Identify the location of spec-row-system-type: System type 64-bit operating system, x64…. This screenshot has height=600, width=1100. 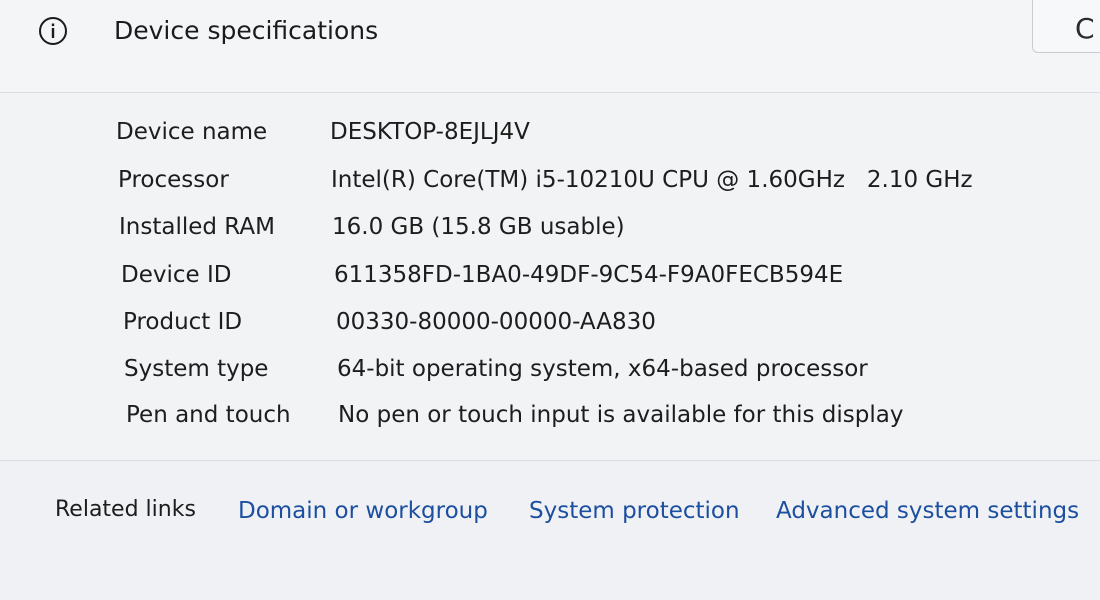
(550, 377).